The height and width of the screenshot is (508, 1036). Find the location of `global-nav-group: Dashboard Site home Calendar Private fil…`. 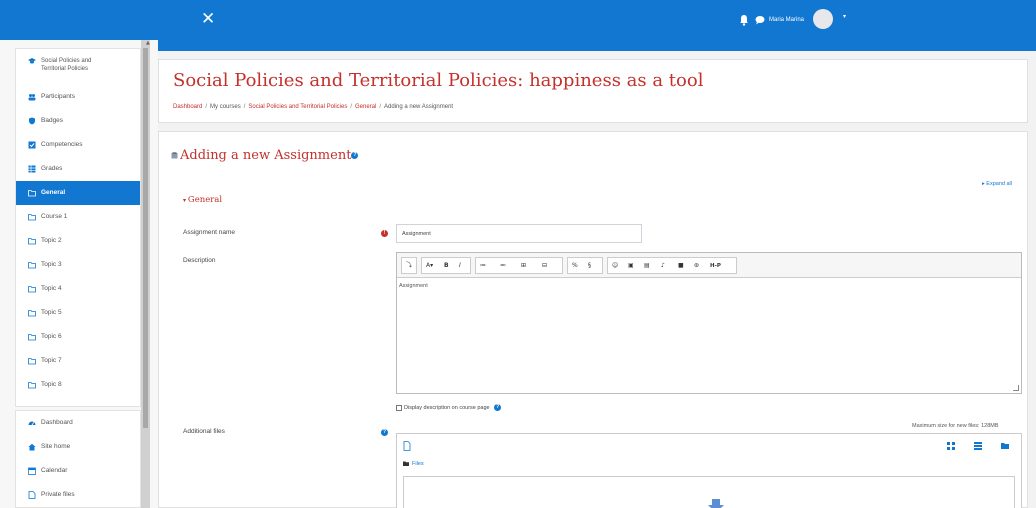

global-nav-group: Dashboard Site home Calendar Private fil… is located at coordinates (78, 459).